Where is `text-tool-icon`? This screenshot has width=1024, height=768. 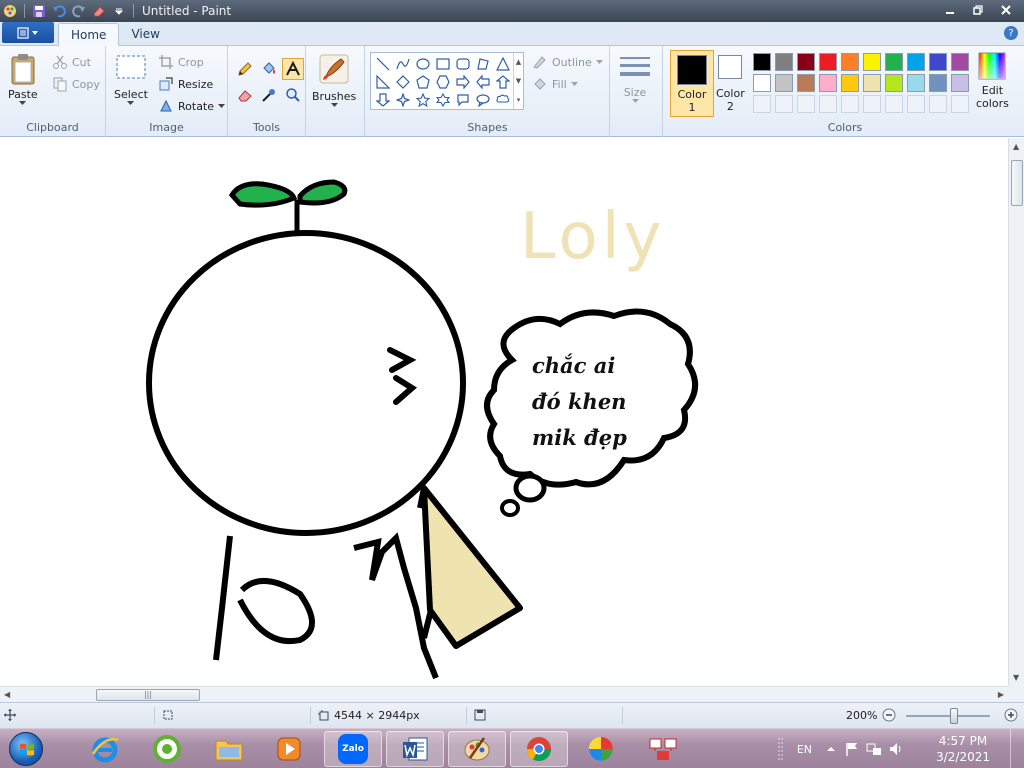 text-tool-icon is located at coordinates (293, 69).